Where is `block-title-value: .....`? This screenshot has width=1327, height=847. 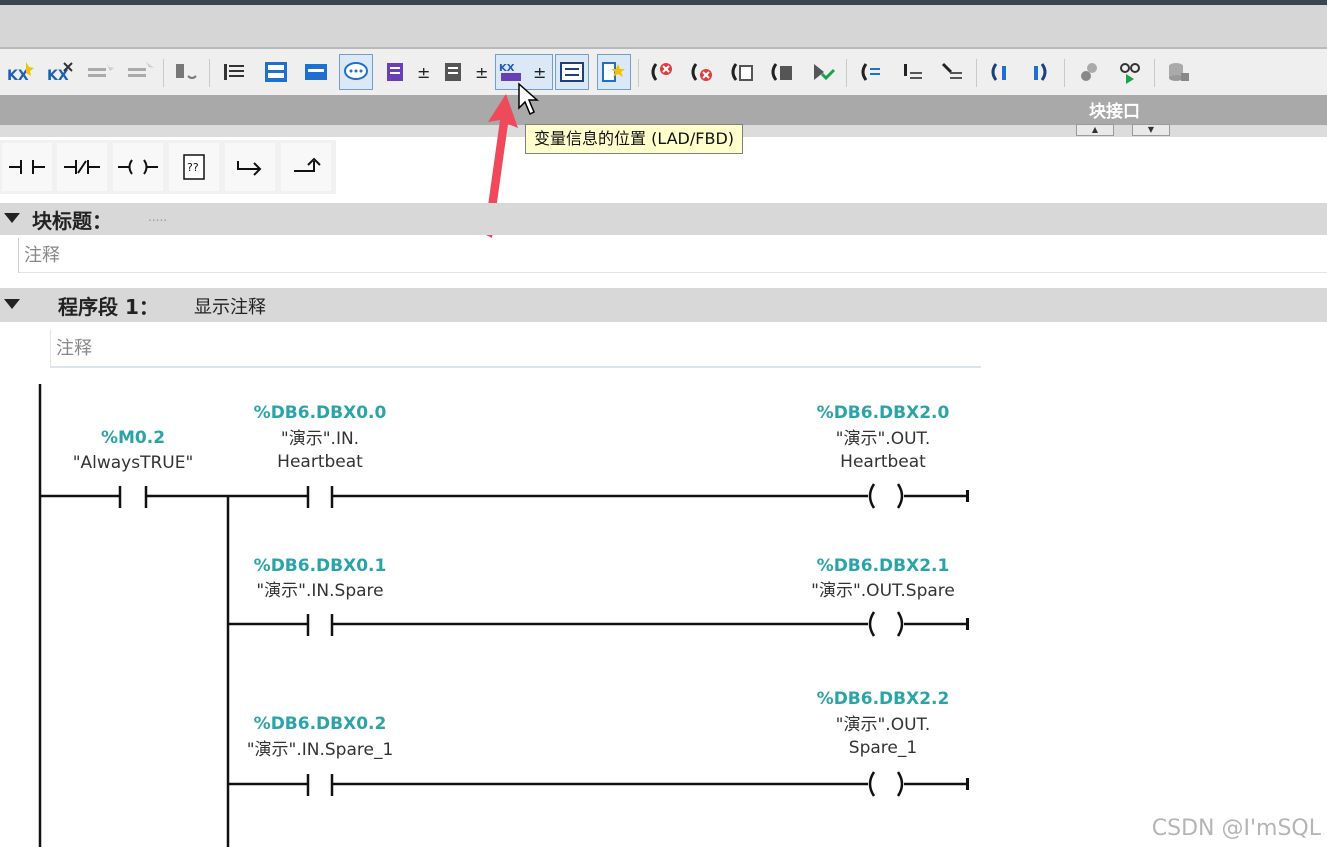 block-title-value: ..... is located at coordinates (157, 217).